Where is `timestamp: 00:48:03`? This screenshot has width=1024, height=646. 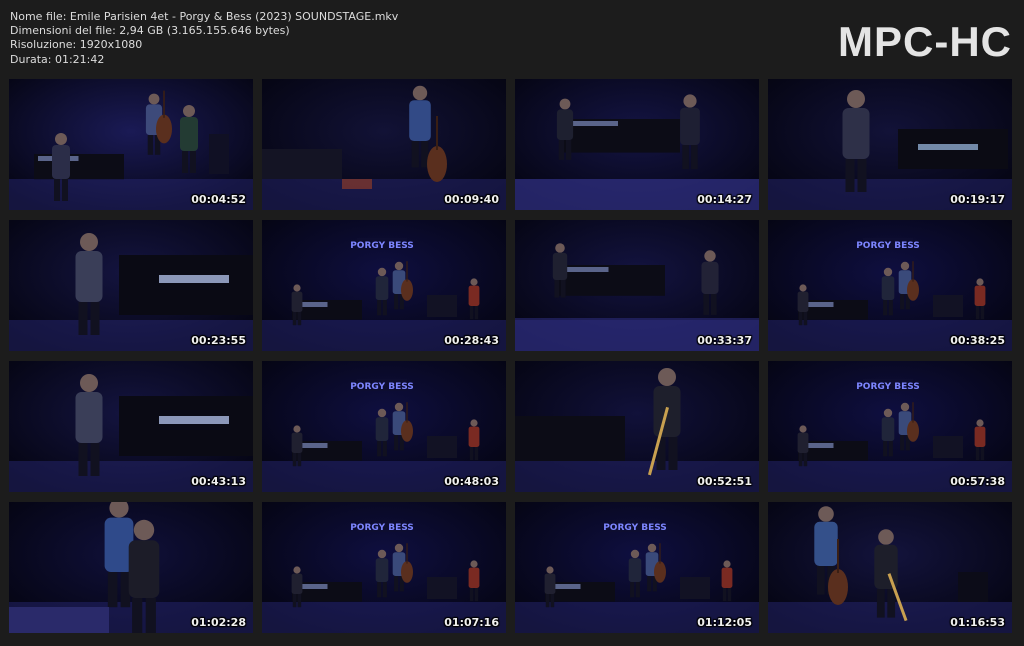
timestamp: 00:48:03 is located at coordinates (471, 481).